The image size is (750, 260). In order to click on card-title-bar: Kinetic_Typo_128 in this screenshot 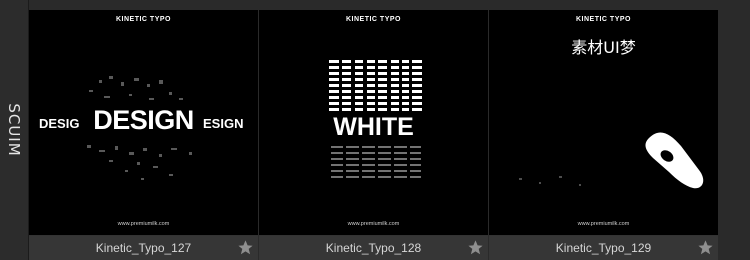, I will do `click(373, 248)`.